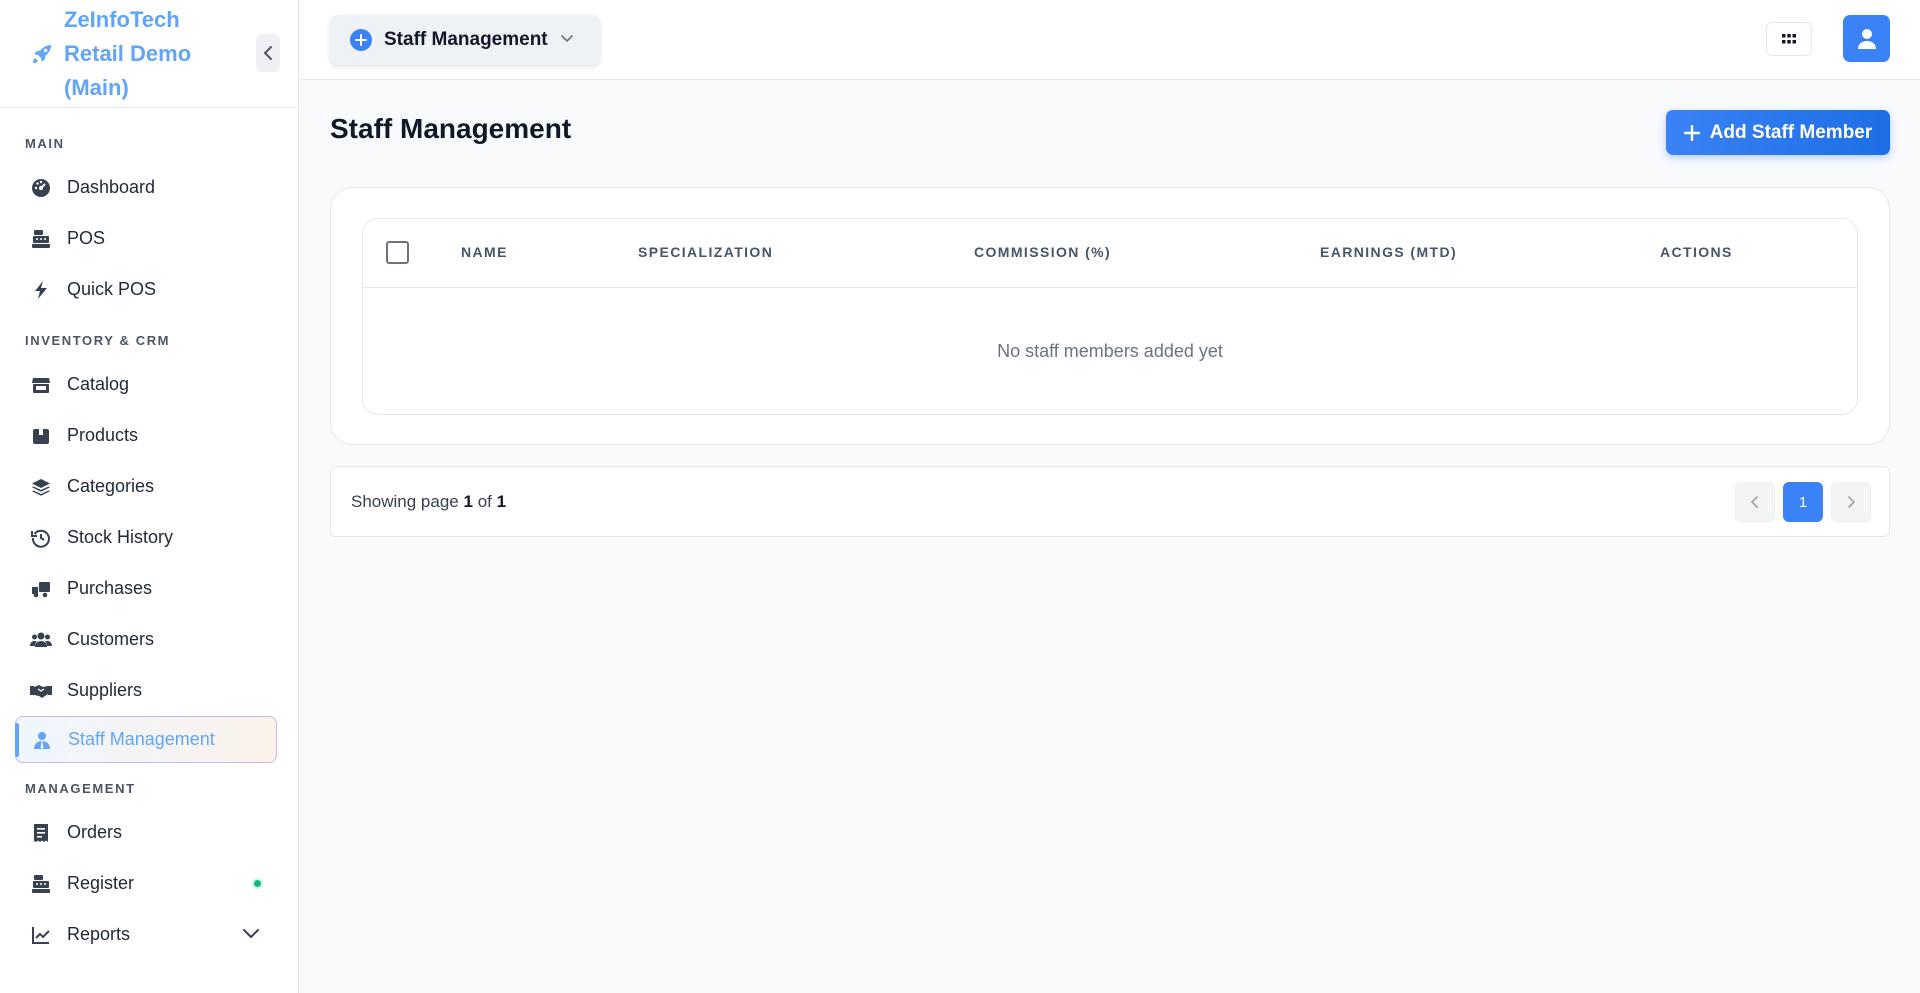 This screenshot has width=1920, height=993. Describe the element at coordinates (1110, 501) in the screenshot. I see `pagination-bar: Showing page 1 of 1 1` at that location.